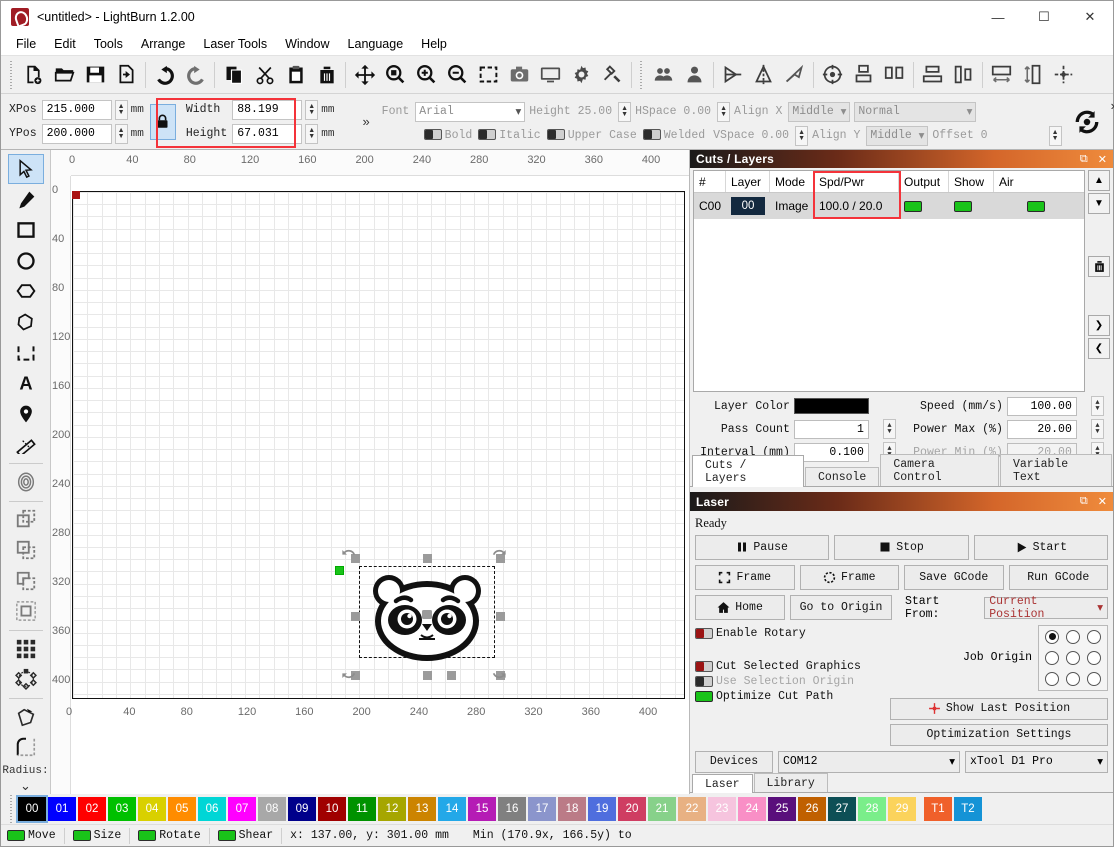  What do you see at coordinates (307, 44) in the screenshot?
I see `menu-window: Window` at bounding box center [307, 44].